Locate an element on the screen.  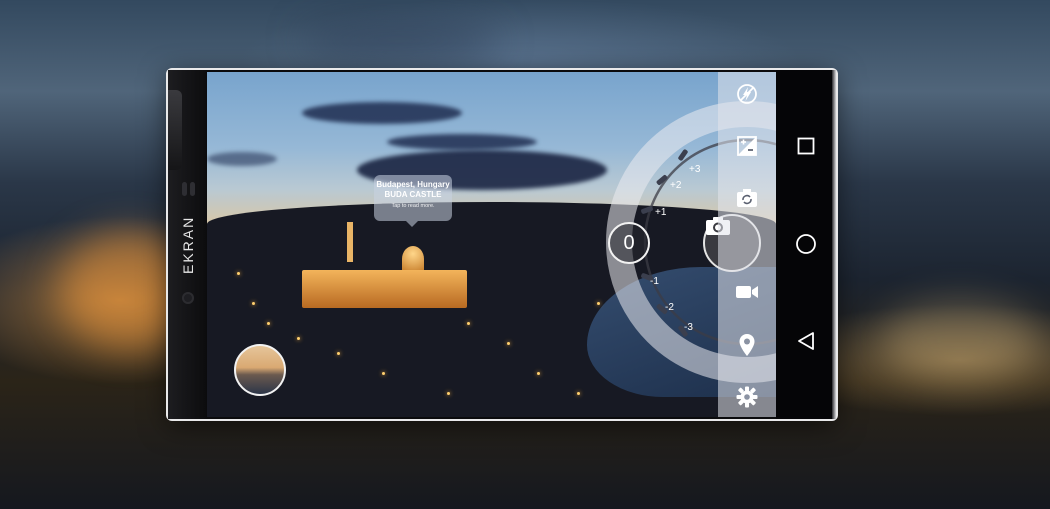
dial-tick-label: +2 is located at coordinates (676, 185).